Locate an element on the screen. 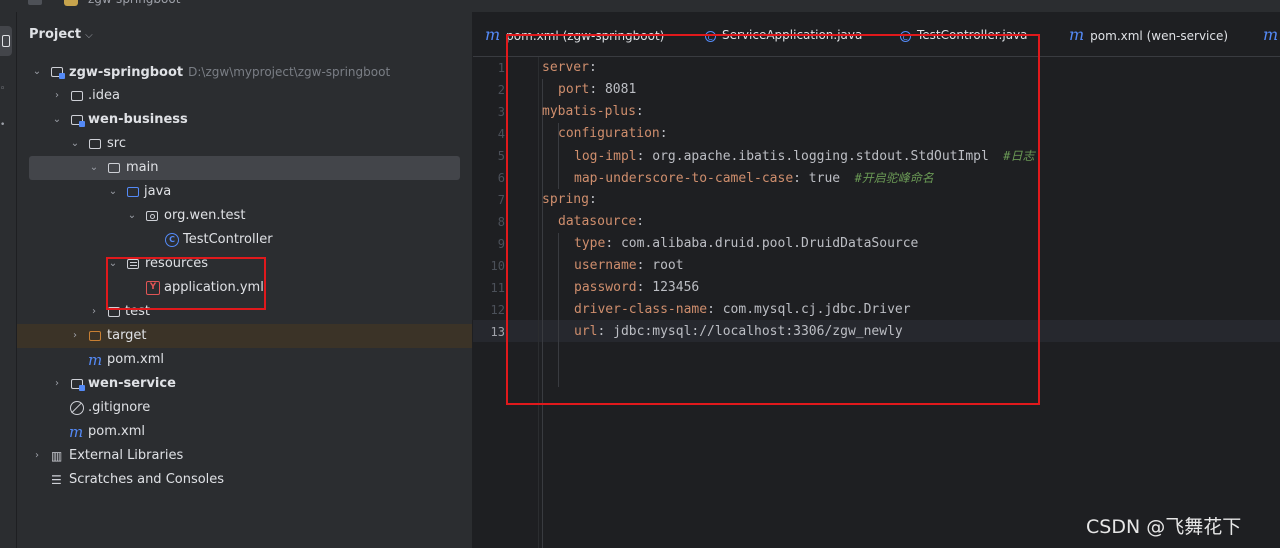  chevron-down-icon: ⌵ is located at coordinates (89, 35).